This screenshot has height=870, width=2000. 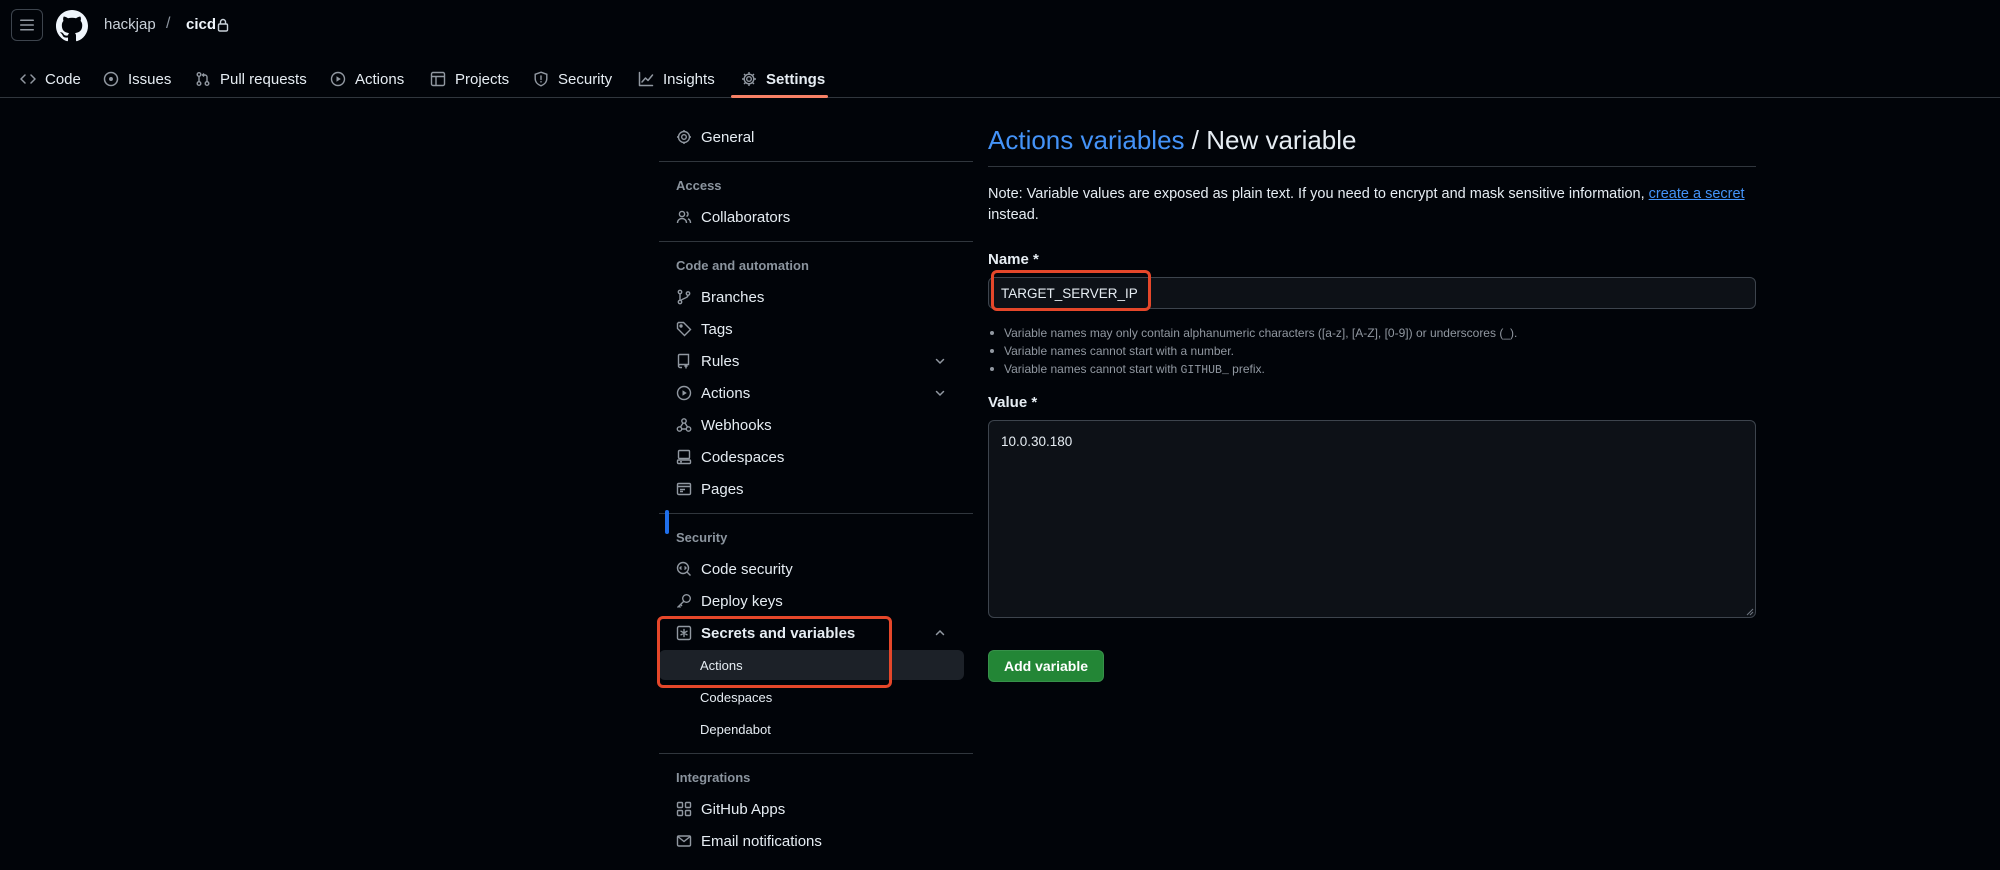 What do you see at coordinates (646, 79) in the screenshot?
I see `graph-icon` at bounding box center [646, 79].